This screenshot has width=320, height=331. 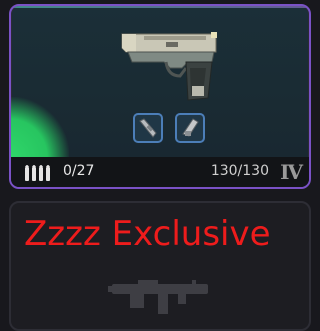 I want to click on rifle-icon, so click(x=158, y=297).